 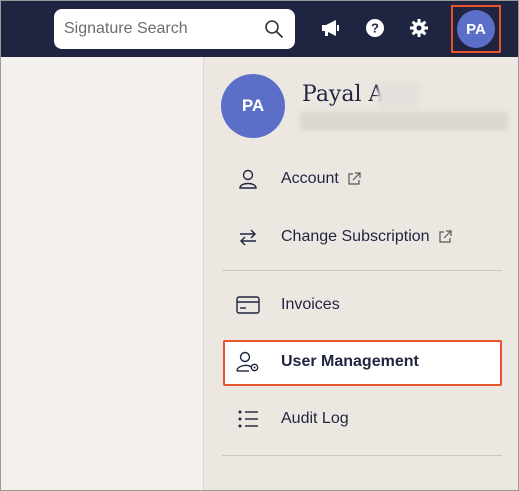 I want to click on swap-arrows-icon, so click(x=248, y=237).